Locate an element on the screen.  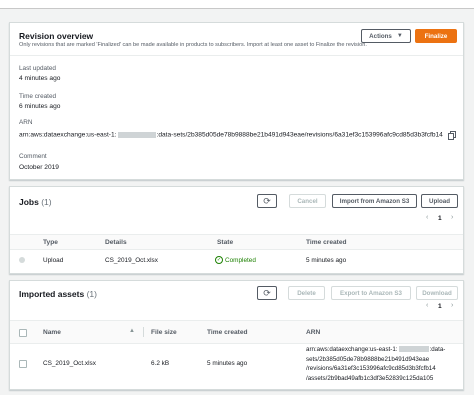
upload-label: Upload is located at coordinates (439, 201).